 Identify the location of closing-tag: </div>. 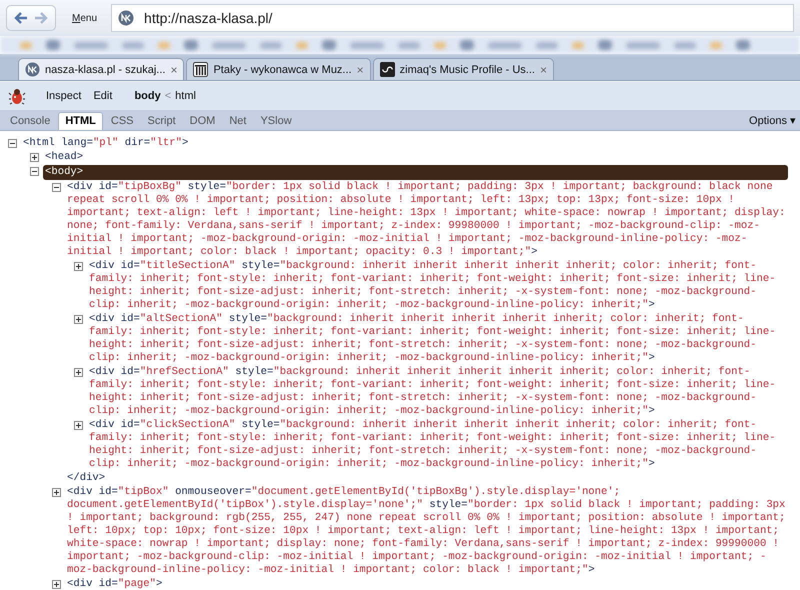
(426, 478).